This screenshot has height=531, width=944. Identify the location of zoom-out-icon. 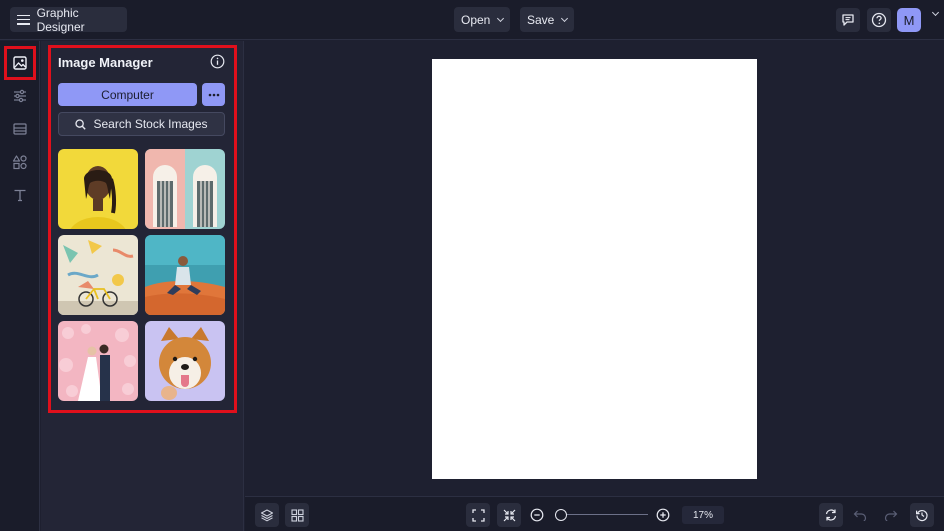
(537, 515).